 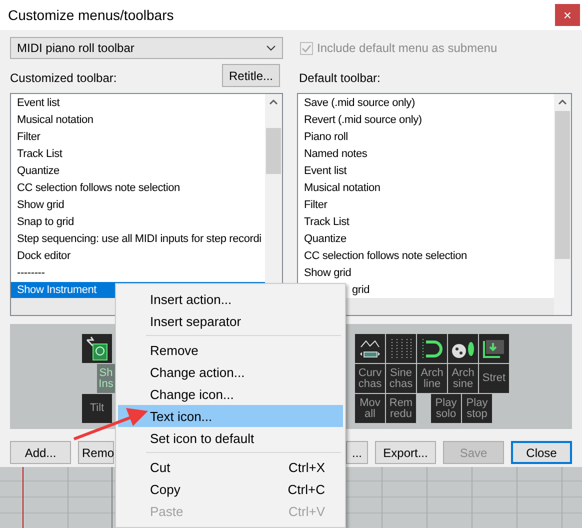 What do you see at coordinates (146, 48) in the screenshot?
I see `toolbar-dropdown: MIDI piano roll toolbar` at bounding box center [146, 48].